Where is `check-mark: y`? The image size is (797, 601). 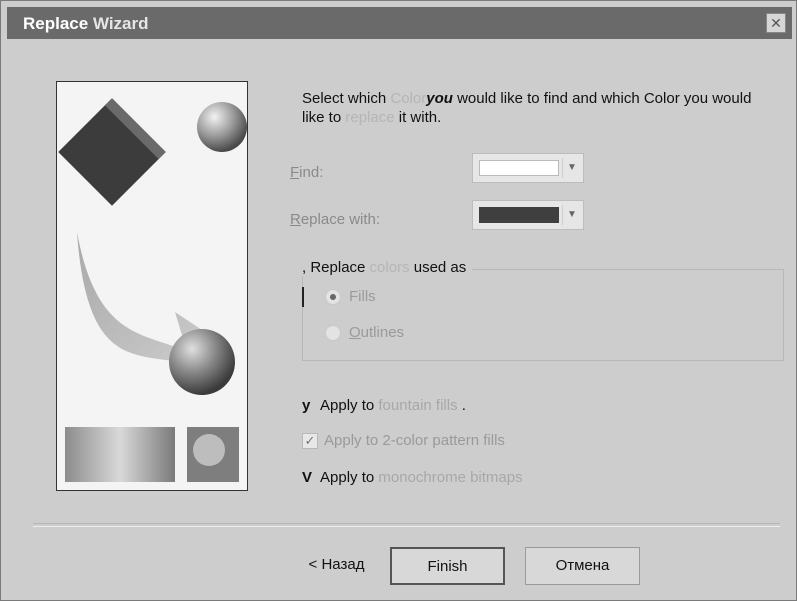 check-mark: y is located at coordinates (306, 405).